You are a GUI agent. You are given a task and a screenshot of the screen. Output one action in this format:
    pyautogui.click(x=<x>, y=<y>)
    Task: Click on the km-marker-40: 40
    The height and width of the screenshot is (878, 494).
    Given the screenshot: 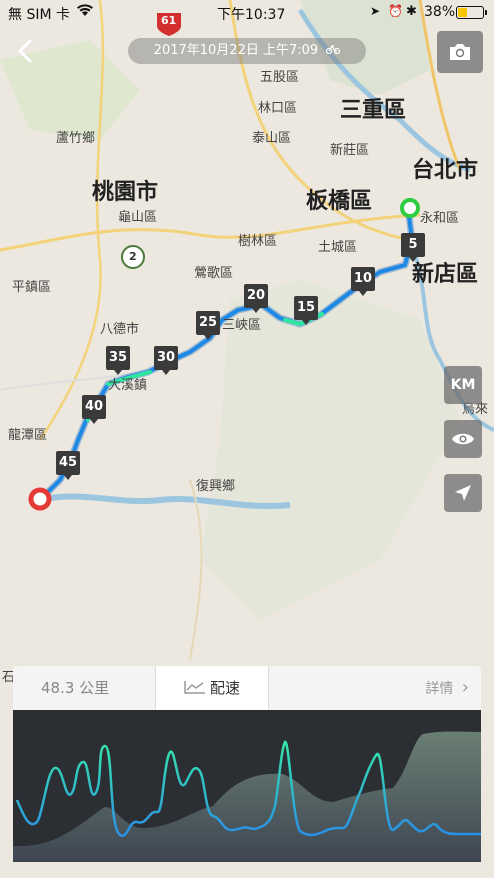 What is the action you would take?
    pyautogui.click(x=94, y=409)
    